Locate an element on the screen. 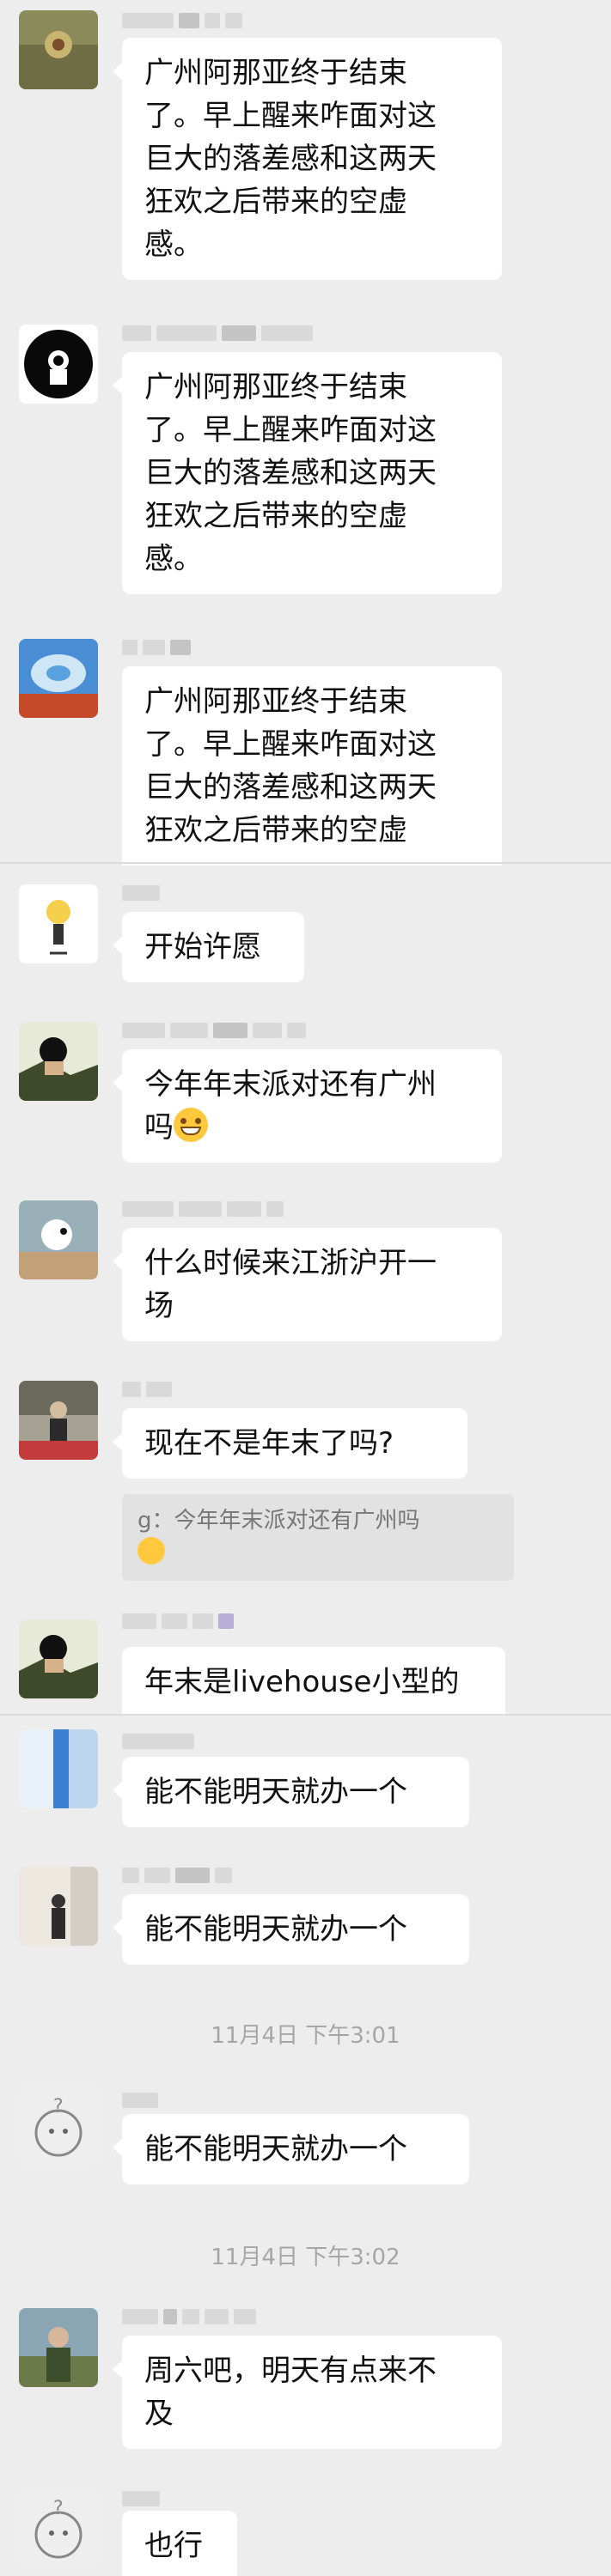 This screenshot has height=2576, width=611. timestamp: 11月4日 下午3:01 is located at coordinates (305, 2036).